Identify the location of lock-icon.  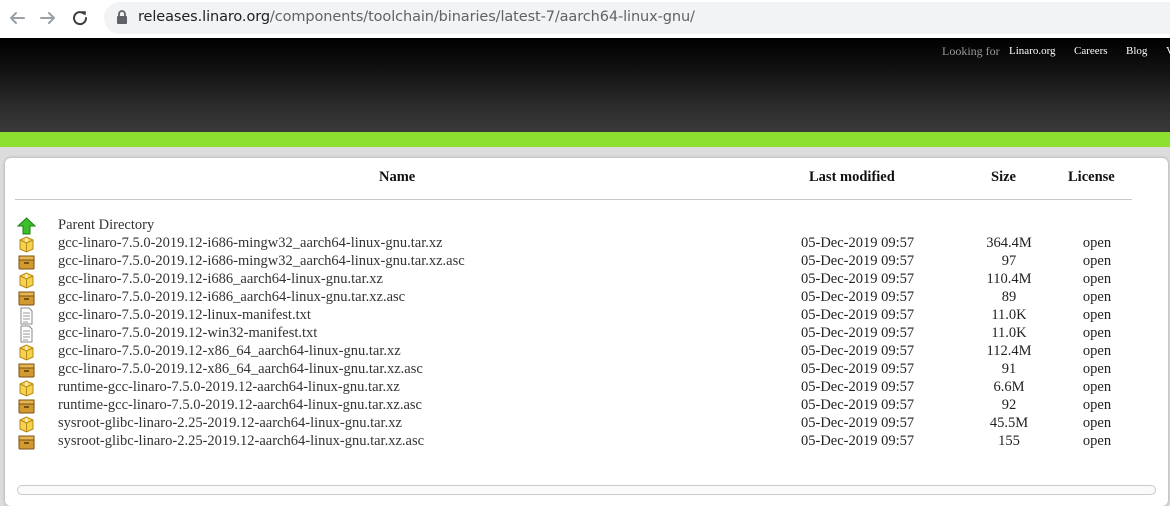
(122, 17).